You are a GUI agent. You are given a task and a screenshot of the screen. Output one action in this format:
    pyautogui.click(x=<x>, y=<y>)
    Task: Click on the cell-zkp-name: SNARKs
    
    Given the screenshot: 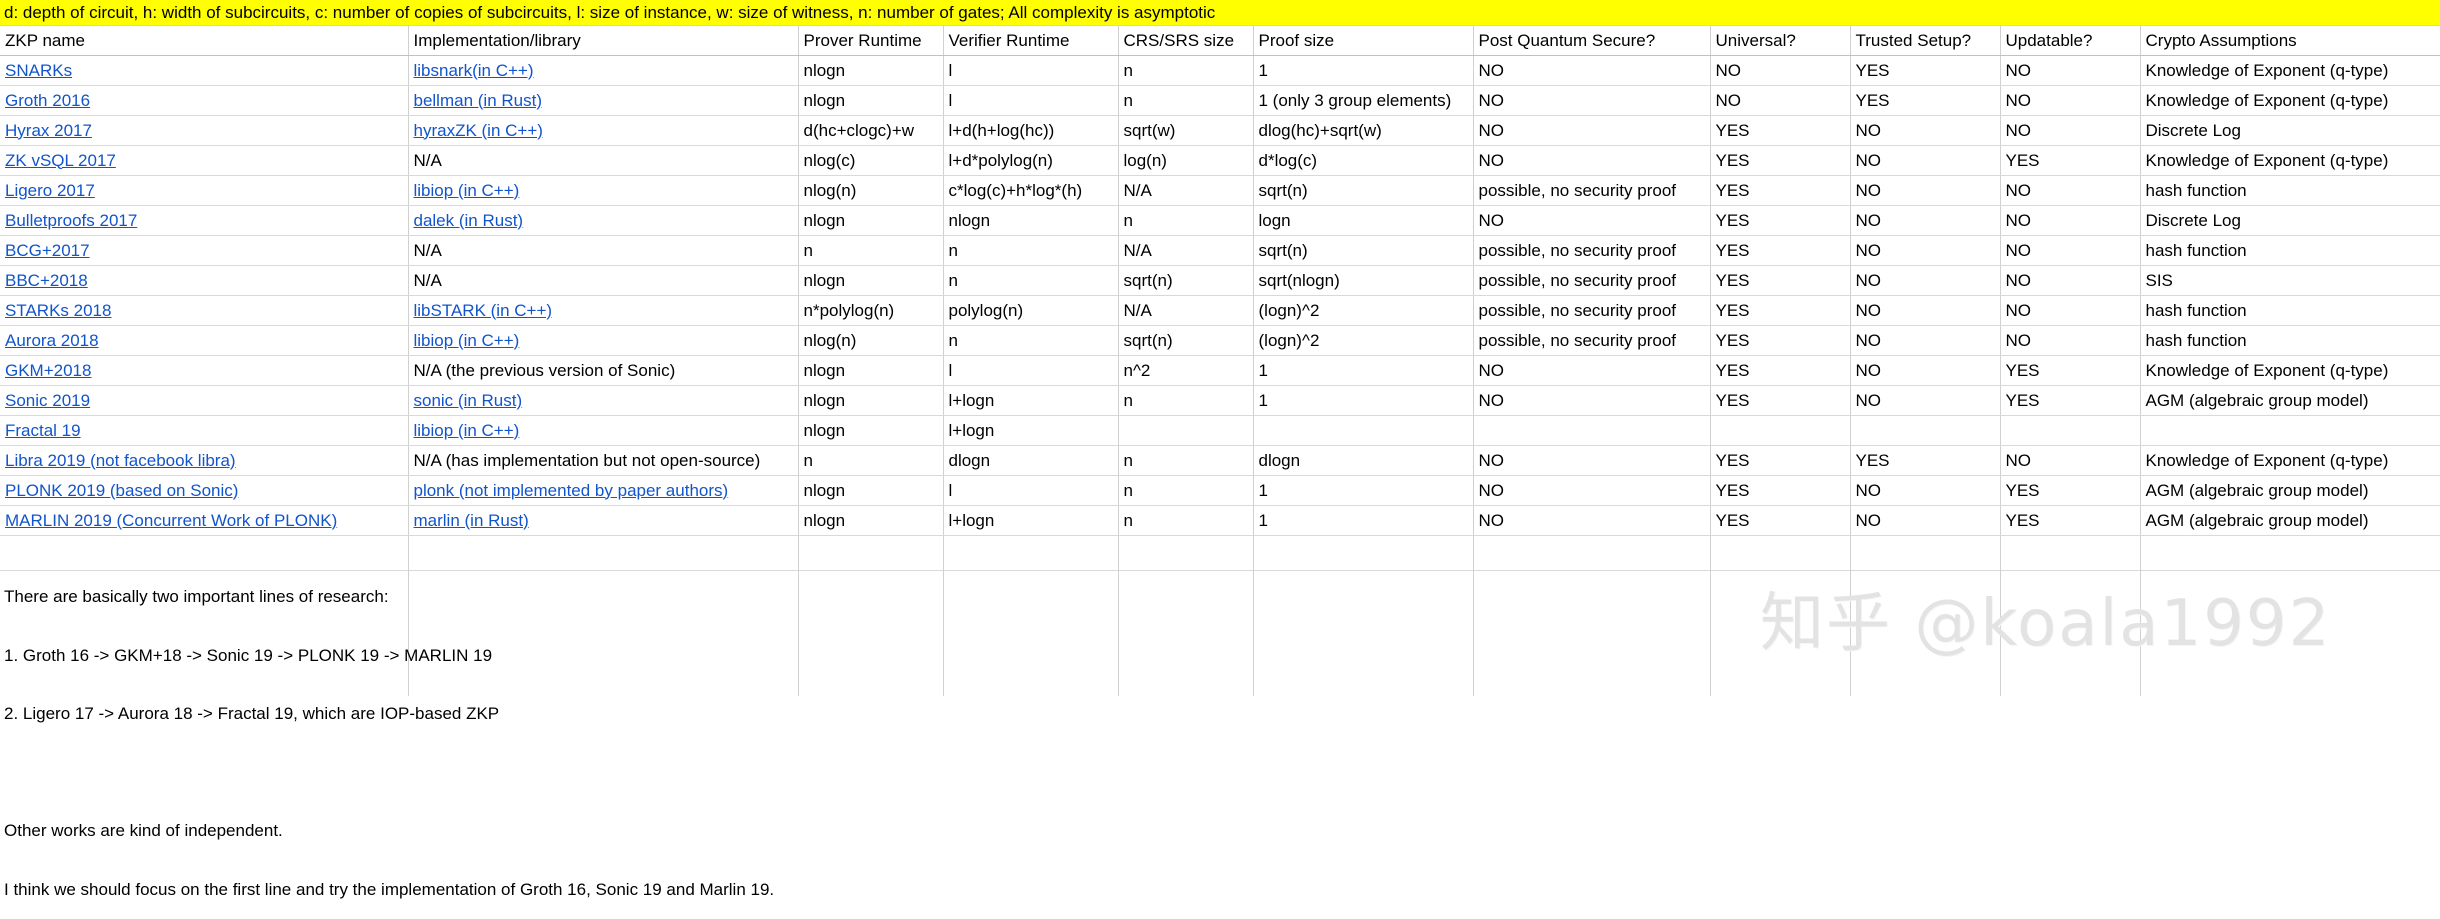 What is the action you would take?
    pyautogui.click(x=204, y=70)
    